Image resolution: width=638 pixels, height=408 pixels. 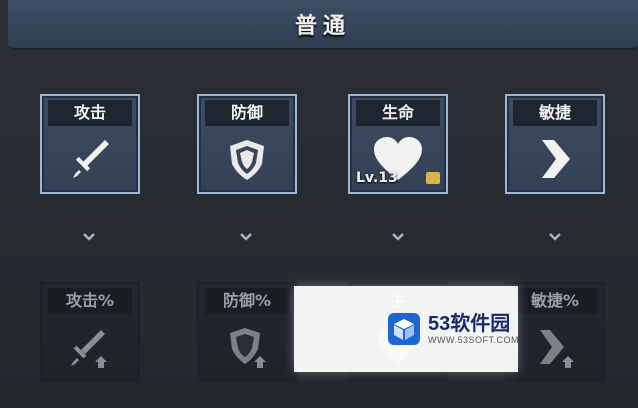 I want to click on watermark-url: WWW.53SOFT.COM, so click(x=473, y=340).